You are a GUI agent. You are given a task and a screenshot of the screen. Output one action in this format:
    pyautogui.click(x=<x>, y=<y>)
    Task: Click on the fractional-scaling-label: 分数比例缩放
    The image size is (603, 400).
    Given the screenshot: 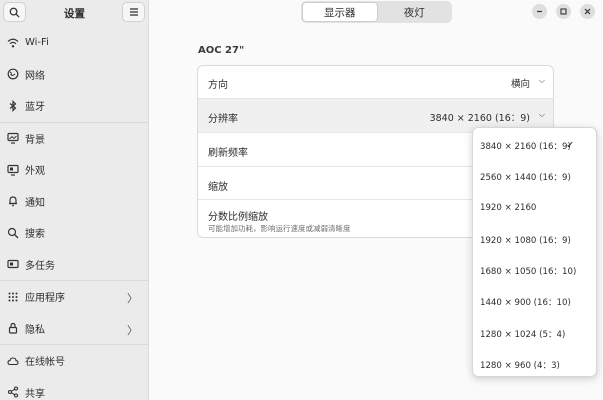 What is the action you would take?
    pyautogui.click(x=238, y=217)
    